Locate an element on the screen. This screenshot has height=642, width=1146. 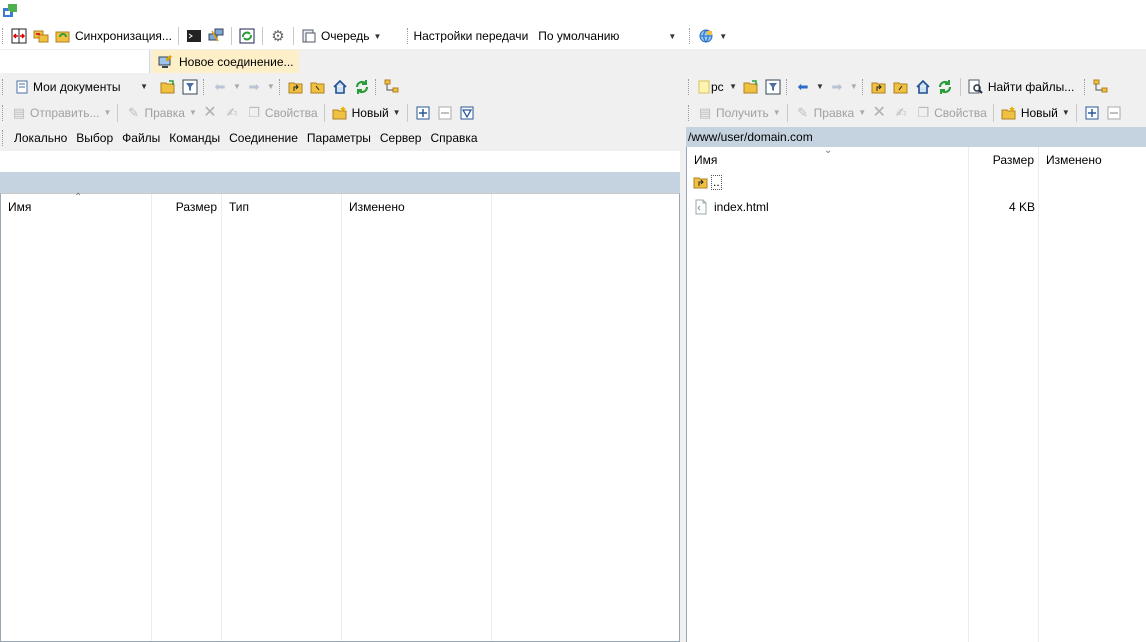
remote-select-button is located at coordinates (1092, 113).